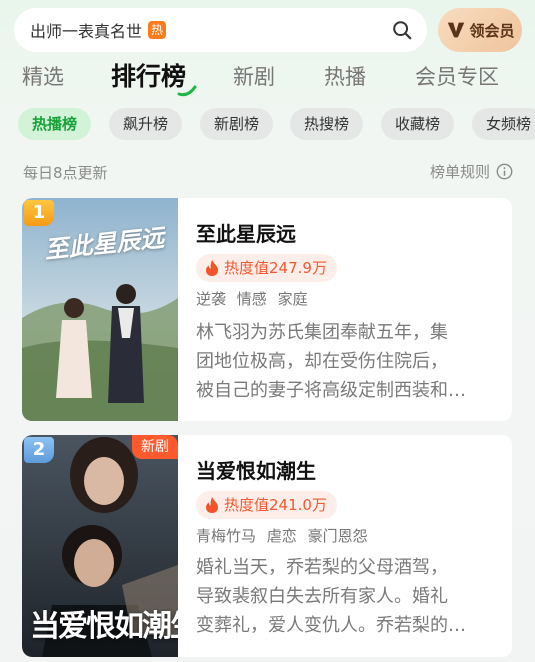 The image size is (535, 662). I want to click on main-tabs: 精选 排行榜 新剧 热播 会员专区, so click(267, 78).